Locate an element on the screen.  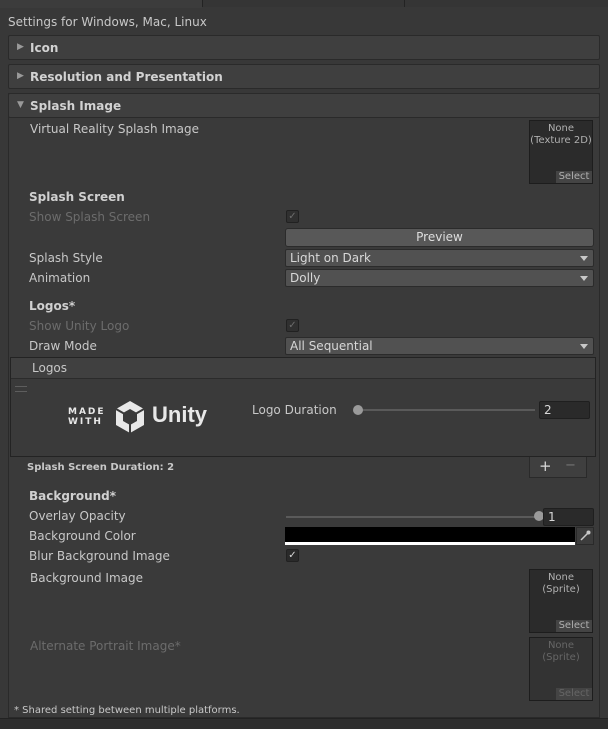
animation-dropdown: Dolly is located at coordinates (439, 278).